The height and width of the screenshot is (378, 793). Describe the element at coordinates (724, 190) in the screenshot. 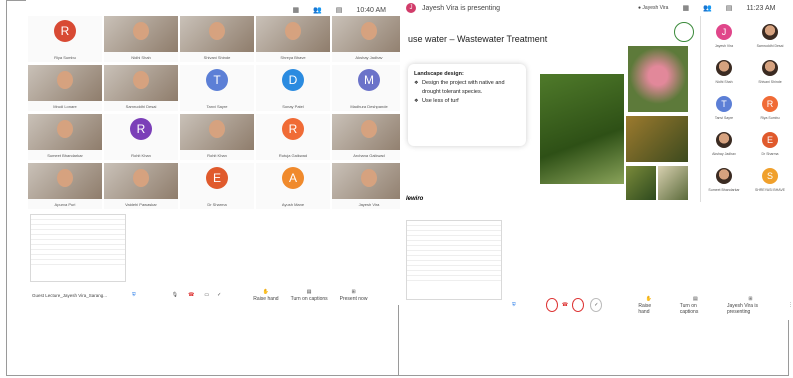

I see `participant-name: Sumeet Bhandarkar` at that location.